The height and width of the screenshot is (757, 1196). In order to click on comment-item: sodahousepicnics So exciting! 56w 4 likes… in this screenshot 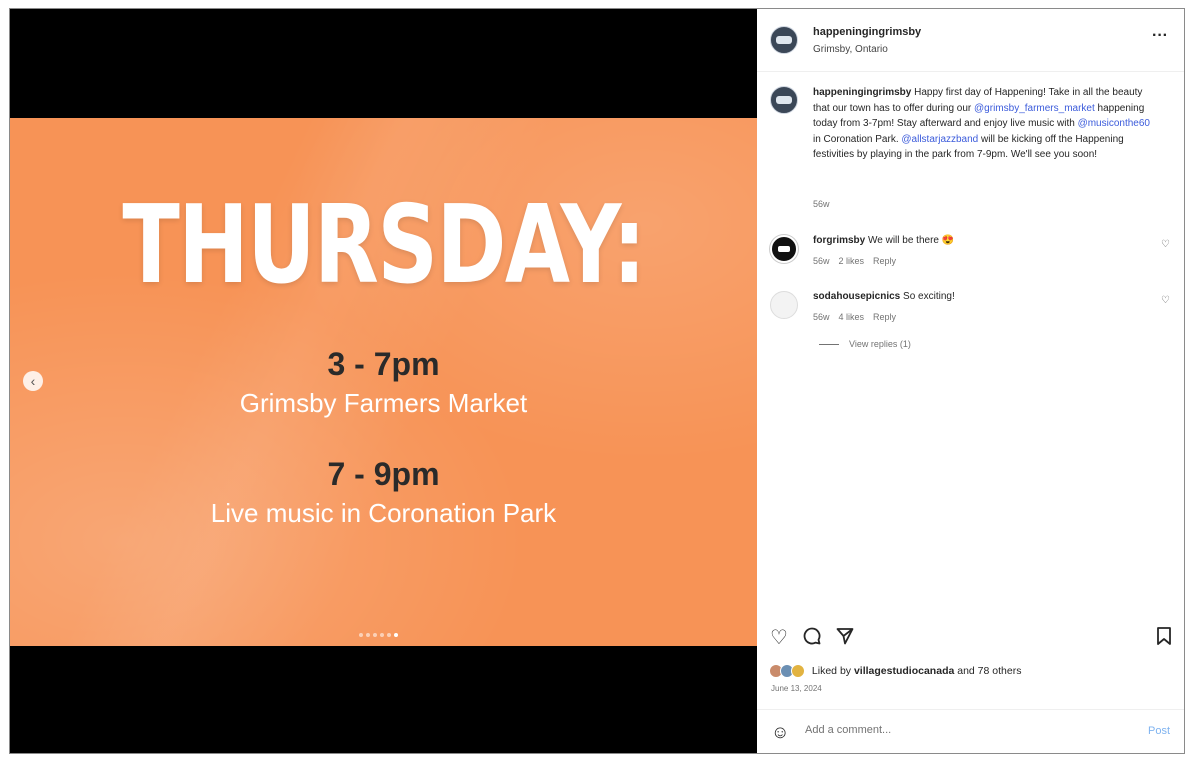, I will do `click(970, 310)`.